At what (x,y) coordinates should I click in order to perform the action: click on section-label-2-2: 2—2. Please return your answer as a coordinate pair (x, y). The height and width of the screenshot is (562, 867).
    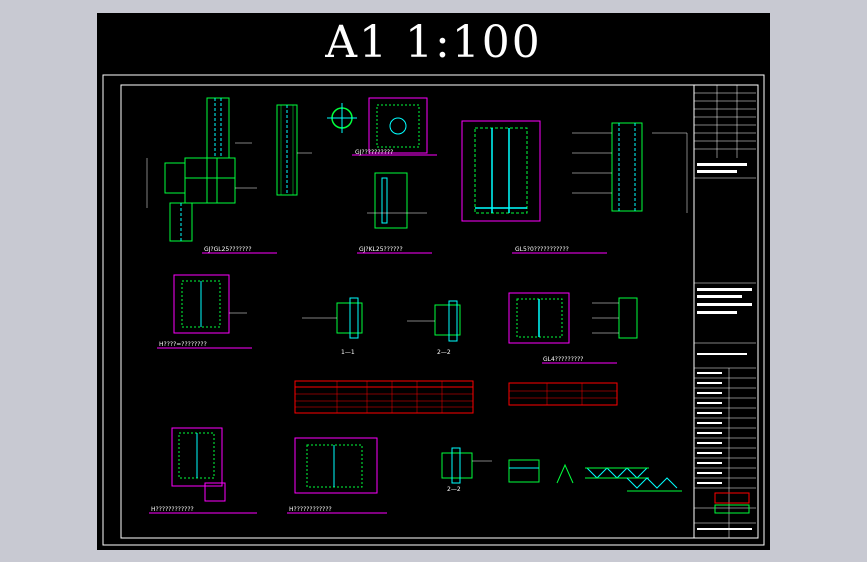
    Looking at the image, I should click on (444, 352).